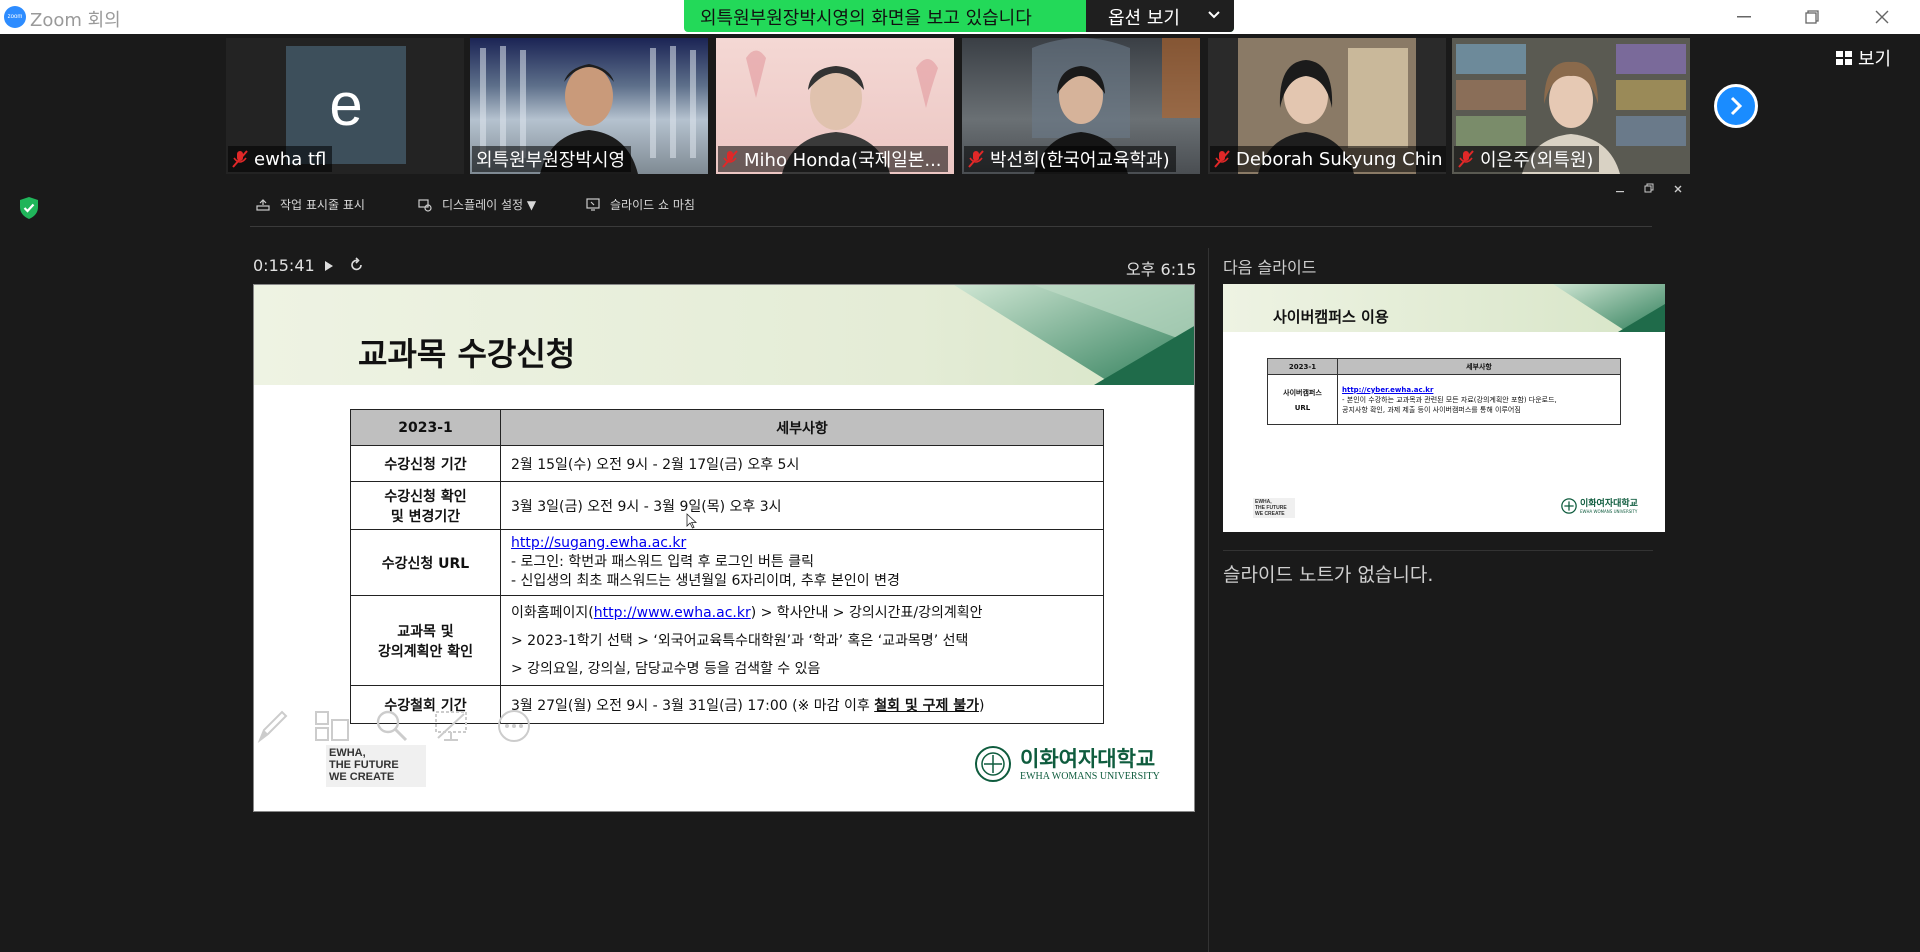 The height and width of the screenshot is (952, 1920). I want to click on slogan-line: THE FUTURE, so click(364, 765).